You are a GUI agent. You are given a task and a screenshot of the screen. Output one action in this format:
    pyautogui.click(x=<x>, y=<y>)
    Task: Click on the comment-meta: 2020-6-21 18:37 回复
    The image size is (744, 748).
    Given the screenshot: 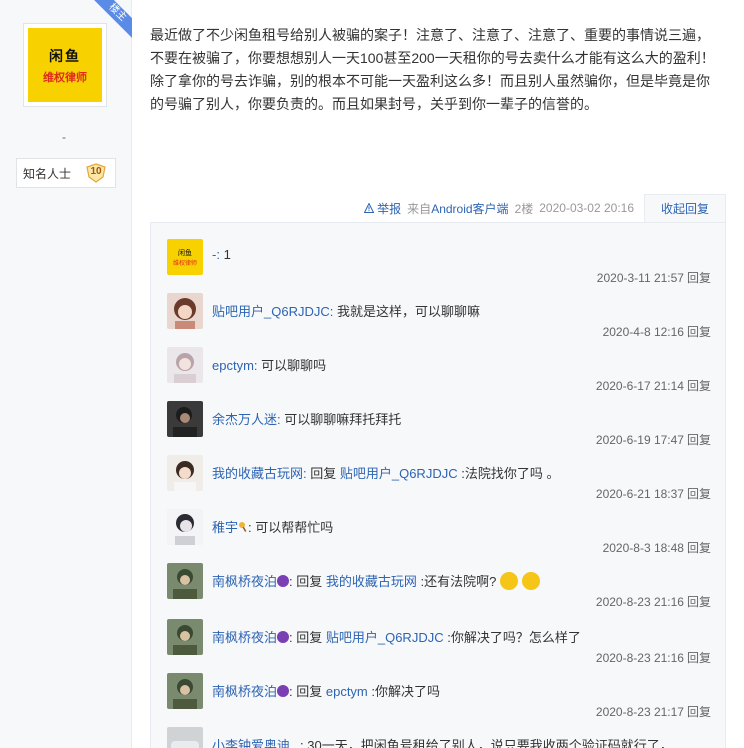 What is the action you would take?
    pyautogui.click(x=653, y=493)
    